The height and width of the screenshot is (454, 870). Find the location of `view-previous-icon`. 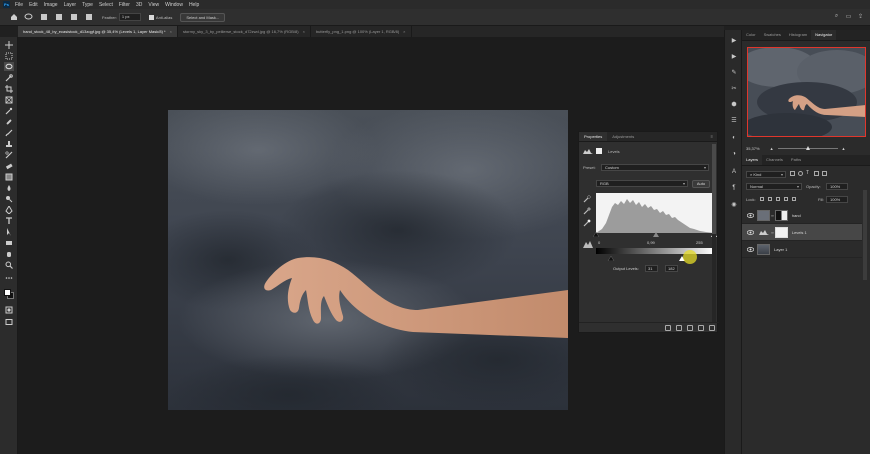

view-previous-icon is located at coordinates (679, 327).